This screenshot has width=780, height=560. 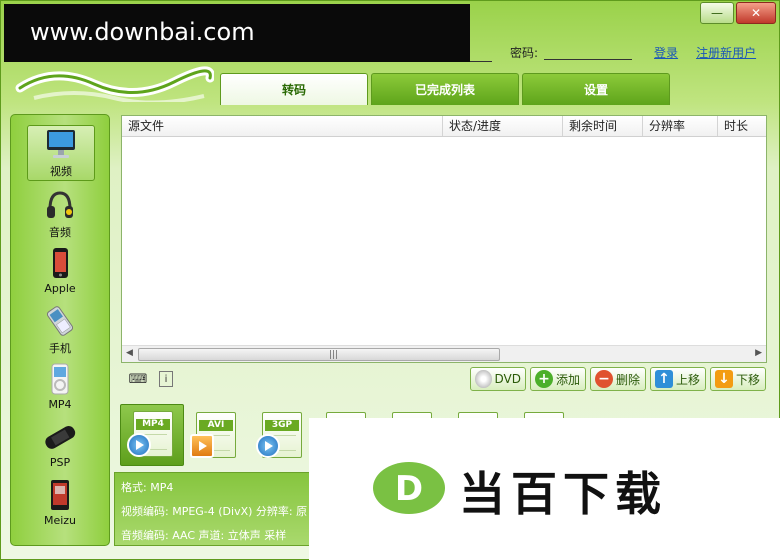 What do you see at coordinates (60, 232) in the screenshot?
I see `sidebar-item-label: 音频` at bounding box center [60, 232].